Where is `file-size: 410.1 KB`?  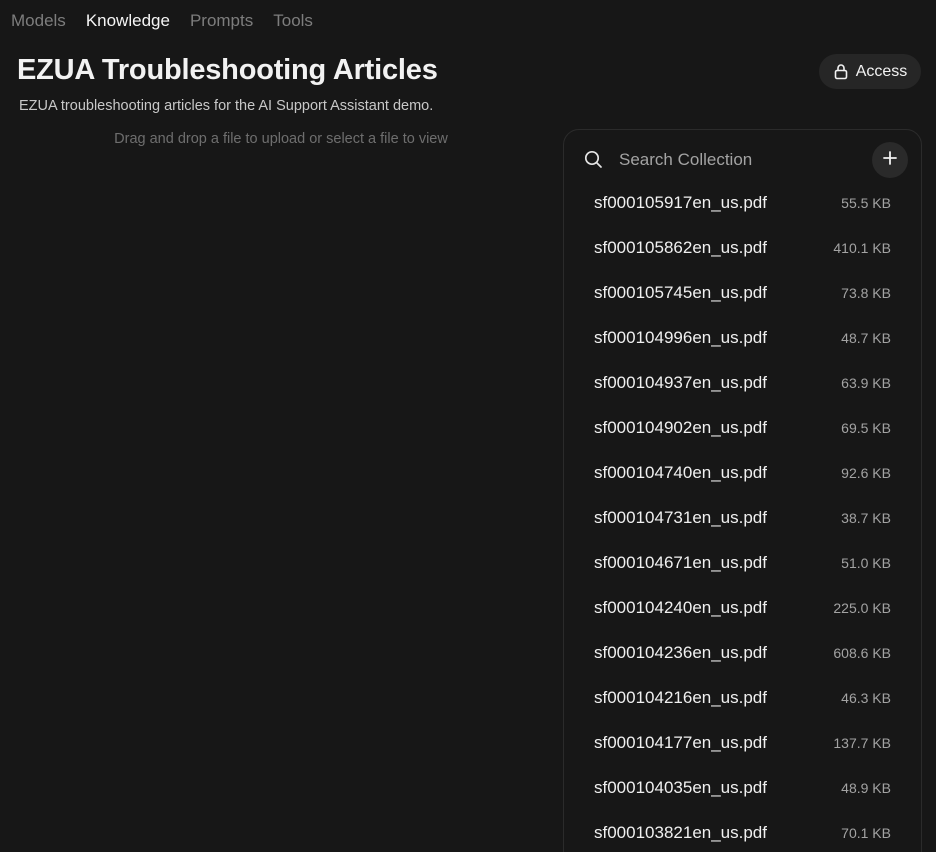 file-size: 410.1 KB is located at coordinates (862, 248).